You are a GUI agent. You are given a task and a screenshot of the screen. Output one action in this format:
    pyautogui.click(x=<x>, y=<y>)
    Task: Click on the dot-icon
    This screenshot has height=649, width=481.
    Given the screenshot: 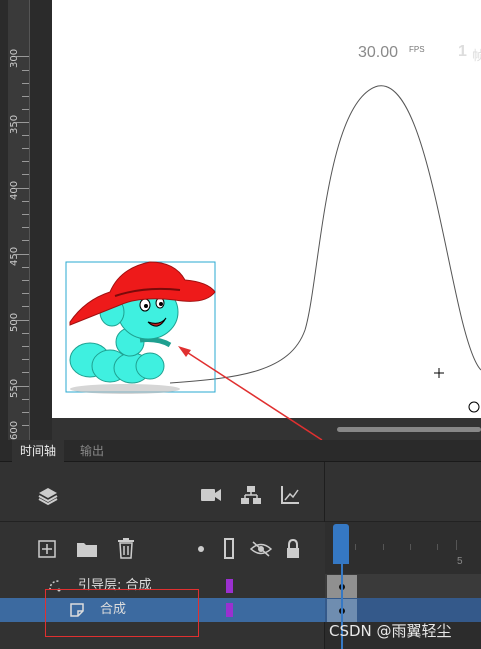 What is the action you would take?
    pyautogui.click(x=201, y=549)
    